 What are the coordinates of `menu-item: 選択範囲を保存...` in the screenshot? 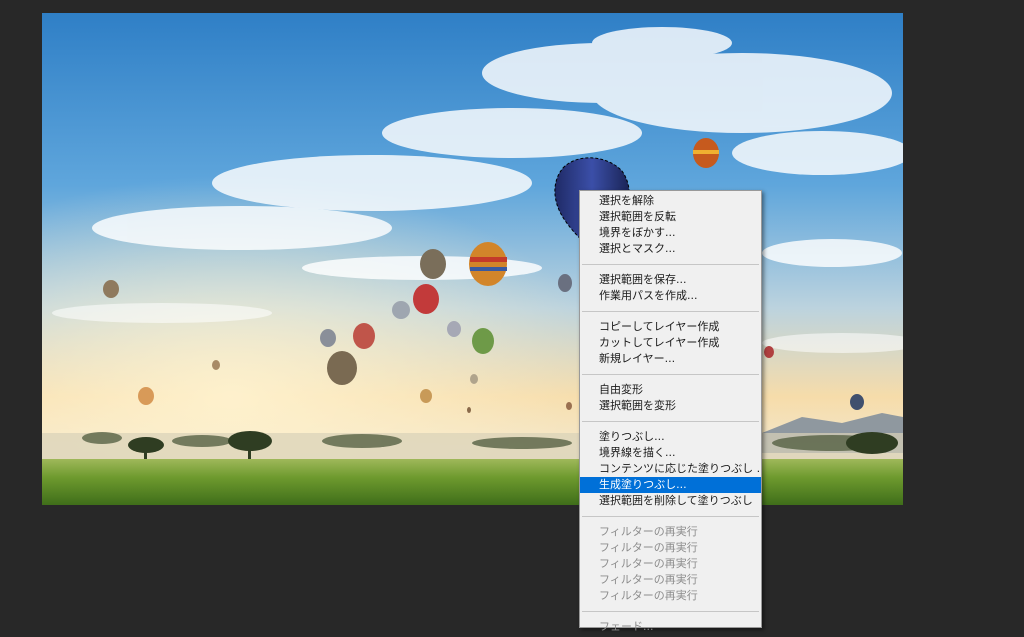 It's located at (670, 280).